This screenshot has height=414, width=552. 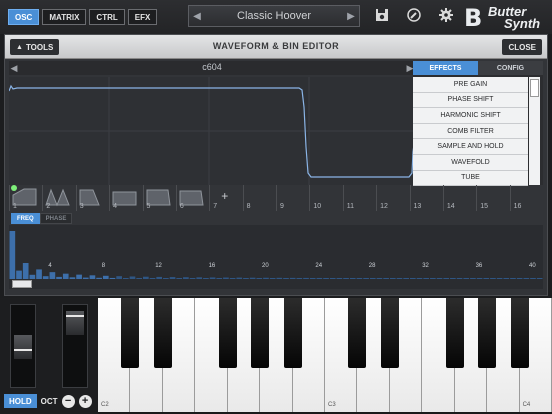 What do you see at coordinates (56, 218) in the screenshot?
I see `tab-phase: PHASE` at bounding box center [56, 218].